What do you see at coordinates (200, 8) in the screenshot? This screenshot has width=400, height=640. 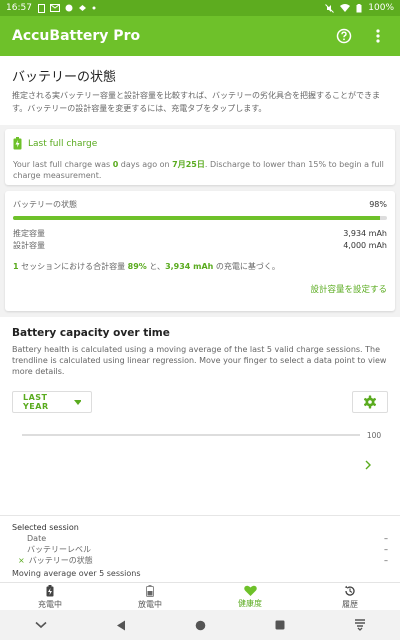 I see `status-bar: 16:57 100%` at bounding box center [200, 8].